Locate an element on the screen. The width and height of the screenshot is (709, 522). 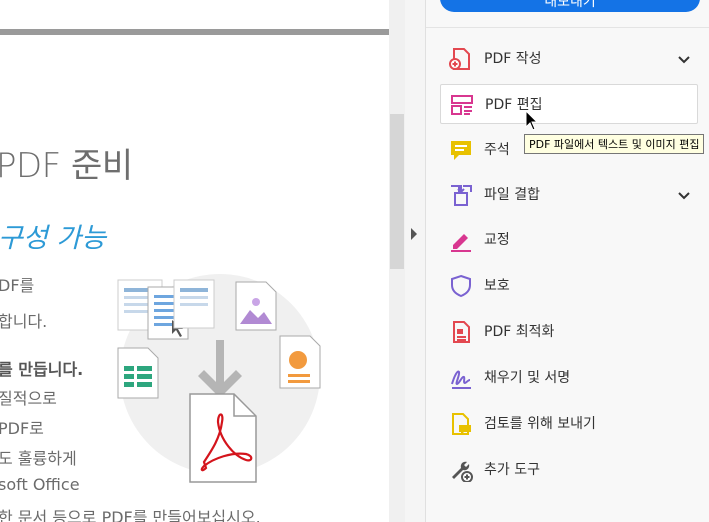
edit-pdf-icon is located at coordinates (462, 105).